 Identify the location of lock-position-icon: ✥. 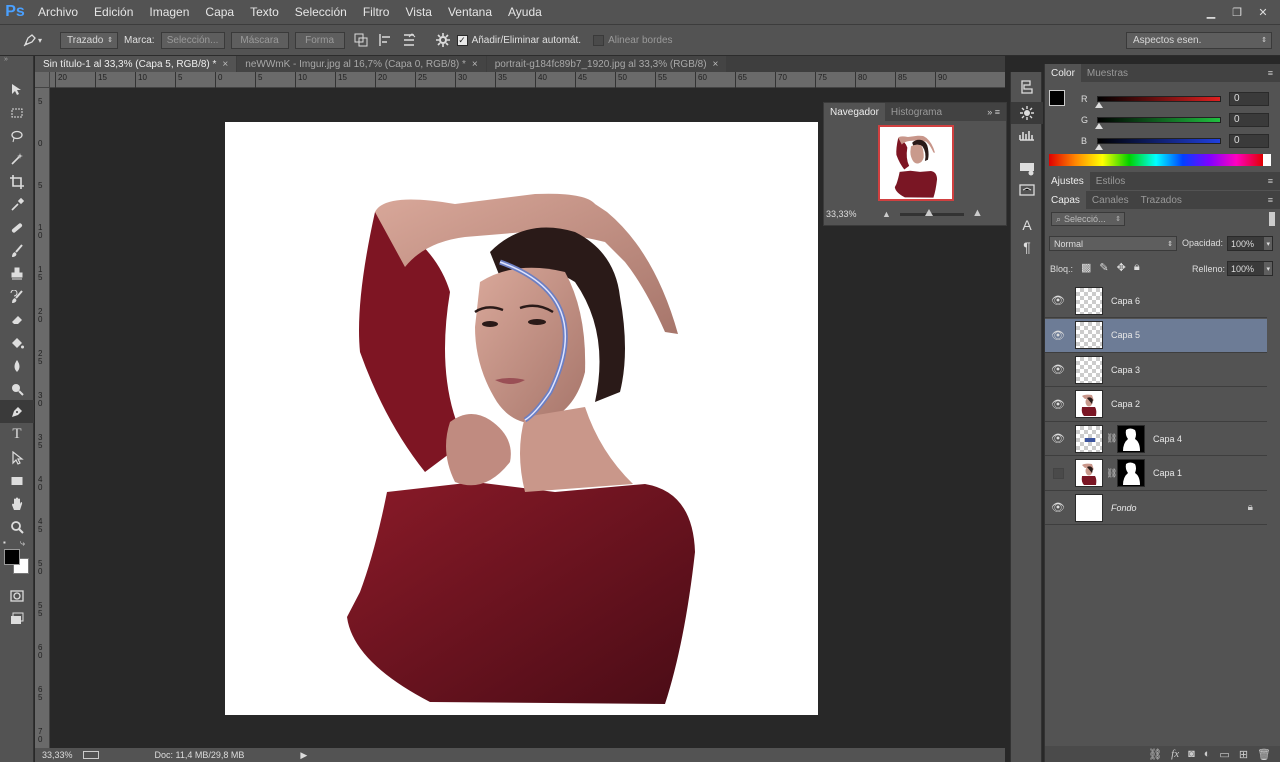
(1121, 267).